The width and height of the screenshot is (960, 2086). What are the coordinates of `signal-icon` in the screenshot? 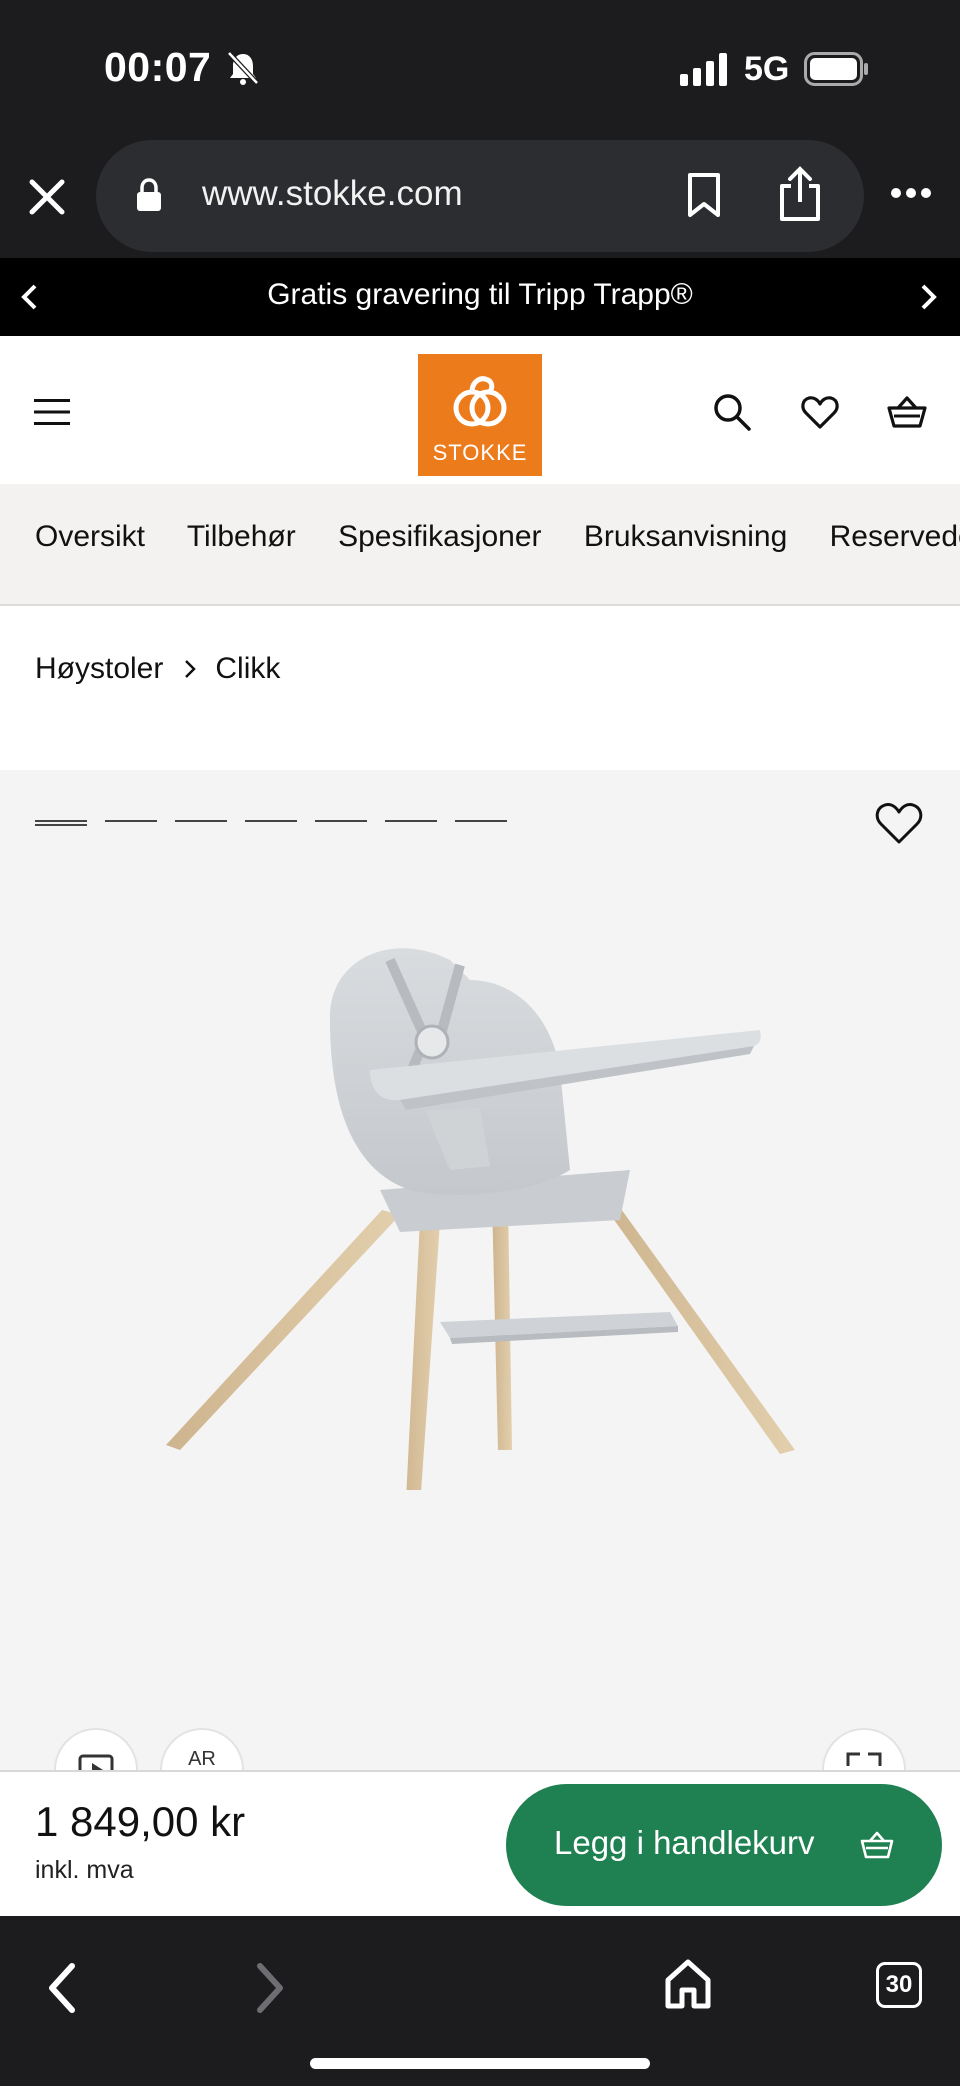 It's located at (703, 69).